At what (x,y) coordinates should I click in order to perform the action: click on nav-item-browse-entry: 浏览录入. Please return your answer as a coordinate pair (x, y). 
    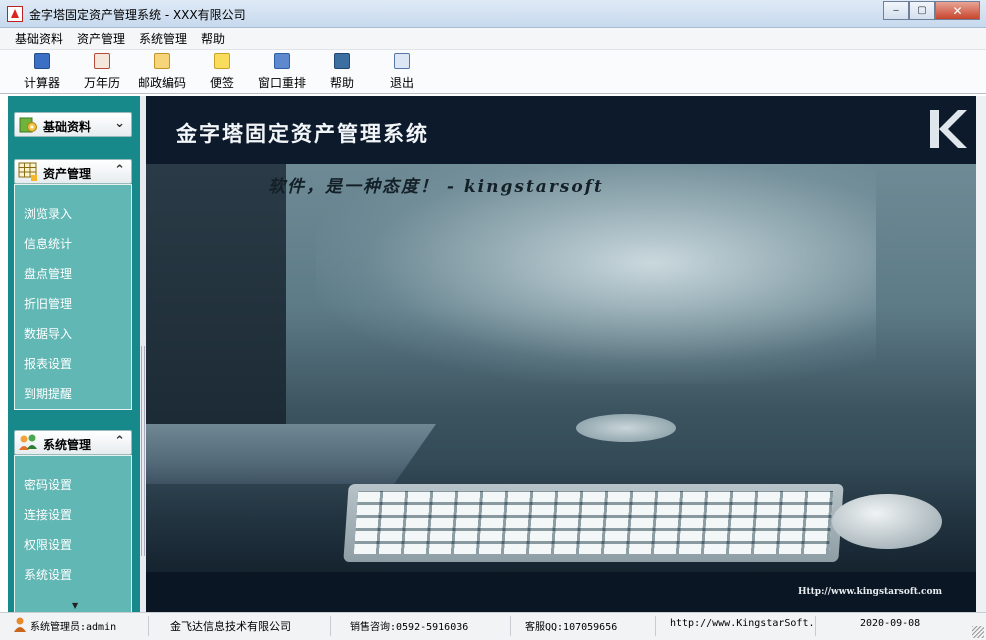
    Looking at the image, I should click on (48, 213).